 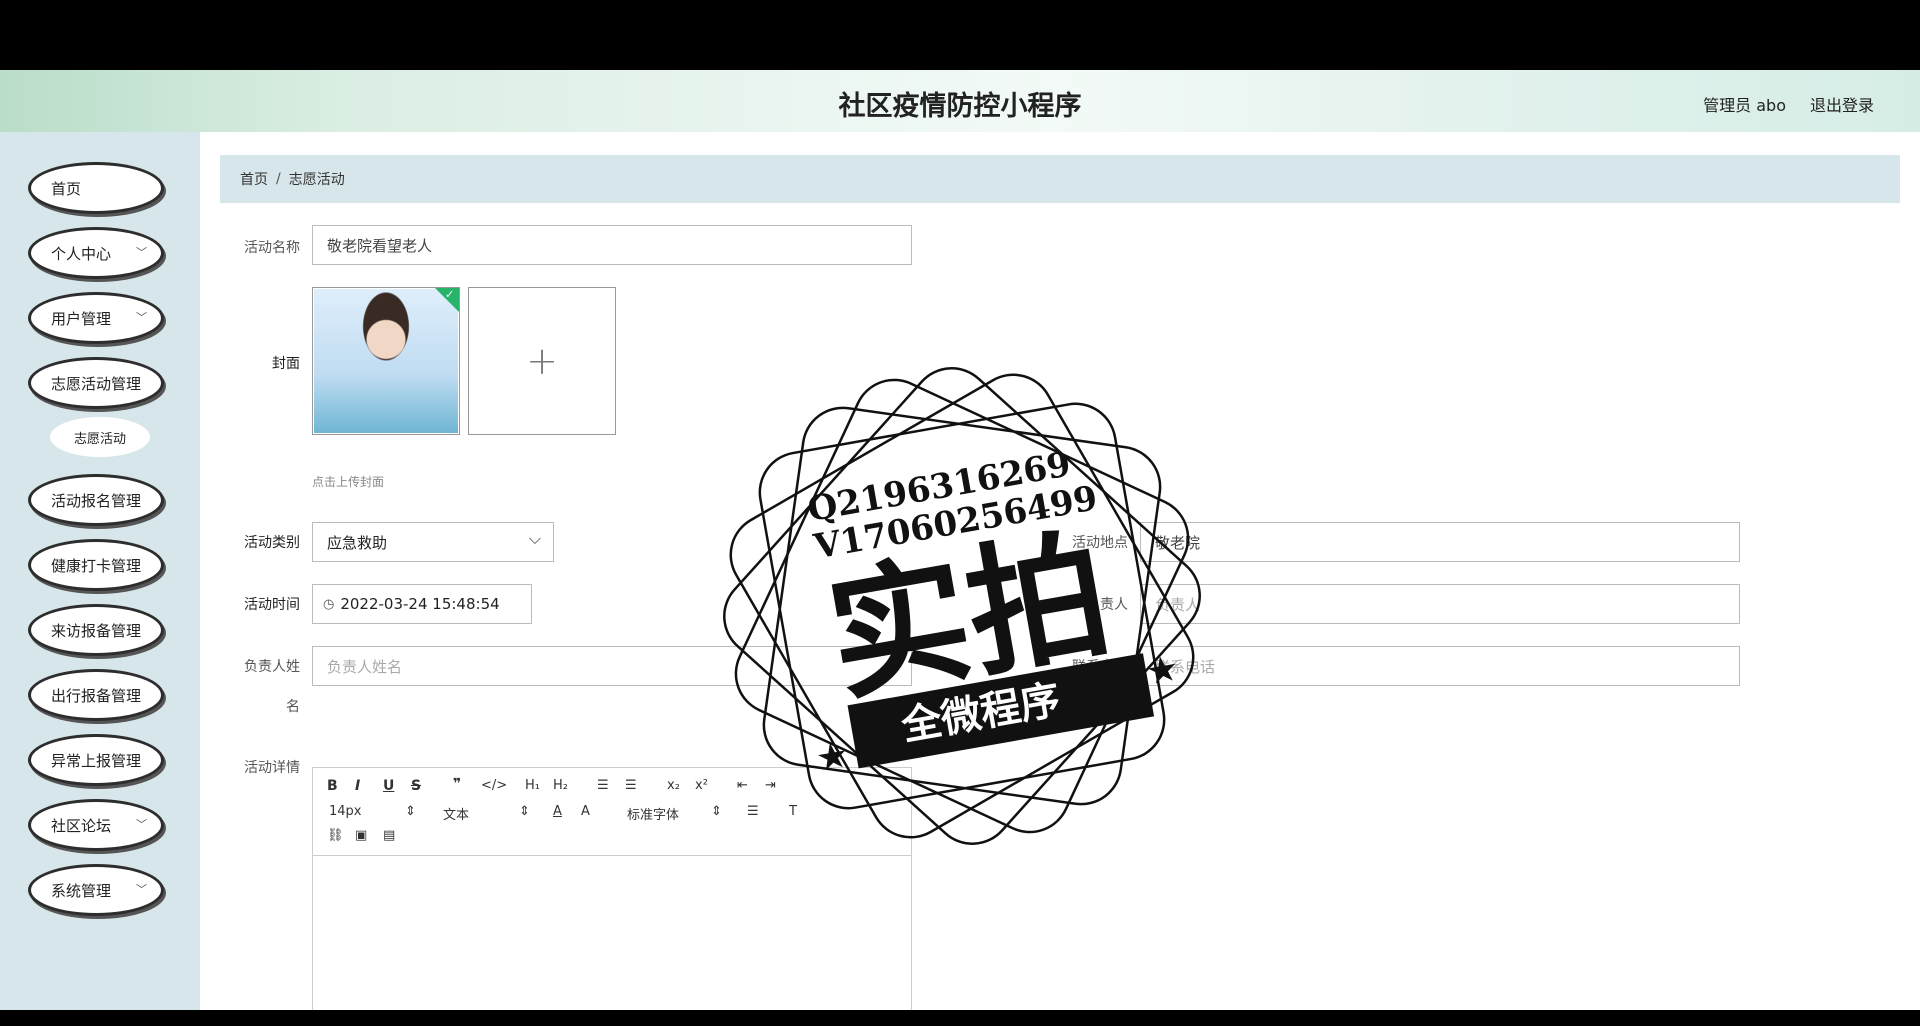 I want to click on check-icon: ✓, so click(x=447, y=300).